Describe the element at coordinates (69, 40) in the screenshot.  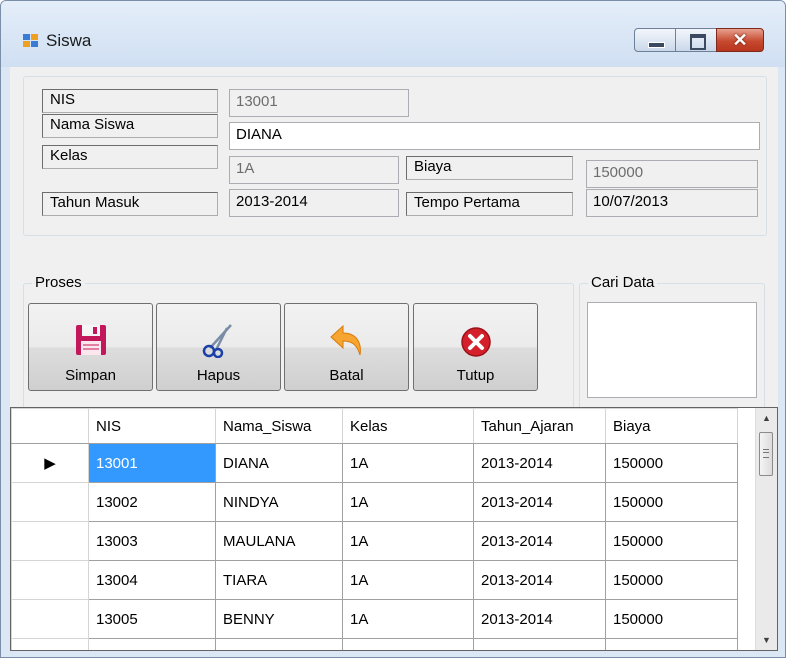
I see `window-title: Siswa` at that location.